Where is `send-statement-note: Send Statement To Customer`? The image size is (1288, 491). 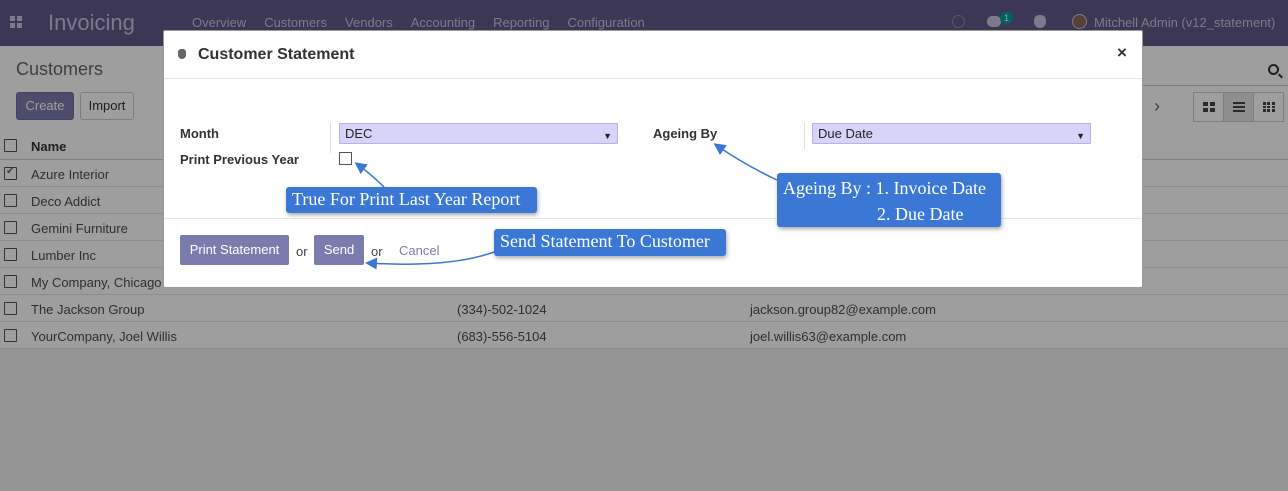 send-statement-note: Send Statement To Customer is located at coordinates (610, 242).